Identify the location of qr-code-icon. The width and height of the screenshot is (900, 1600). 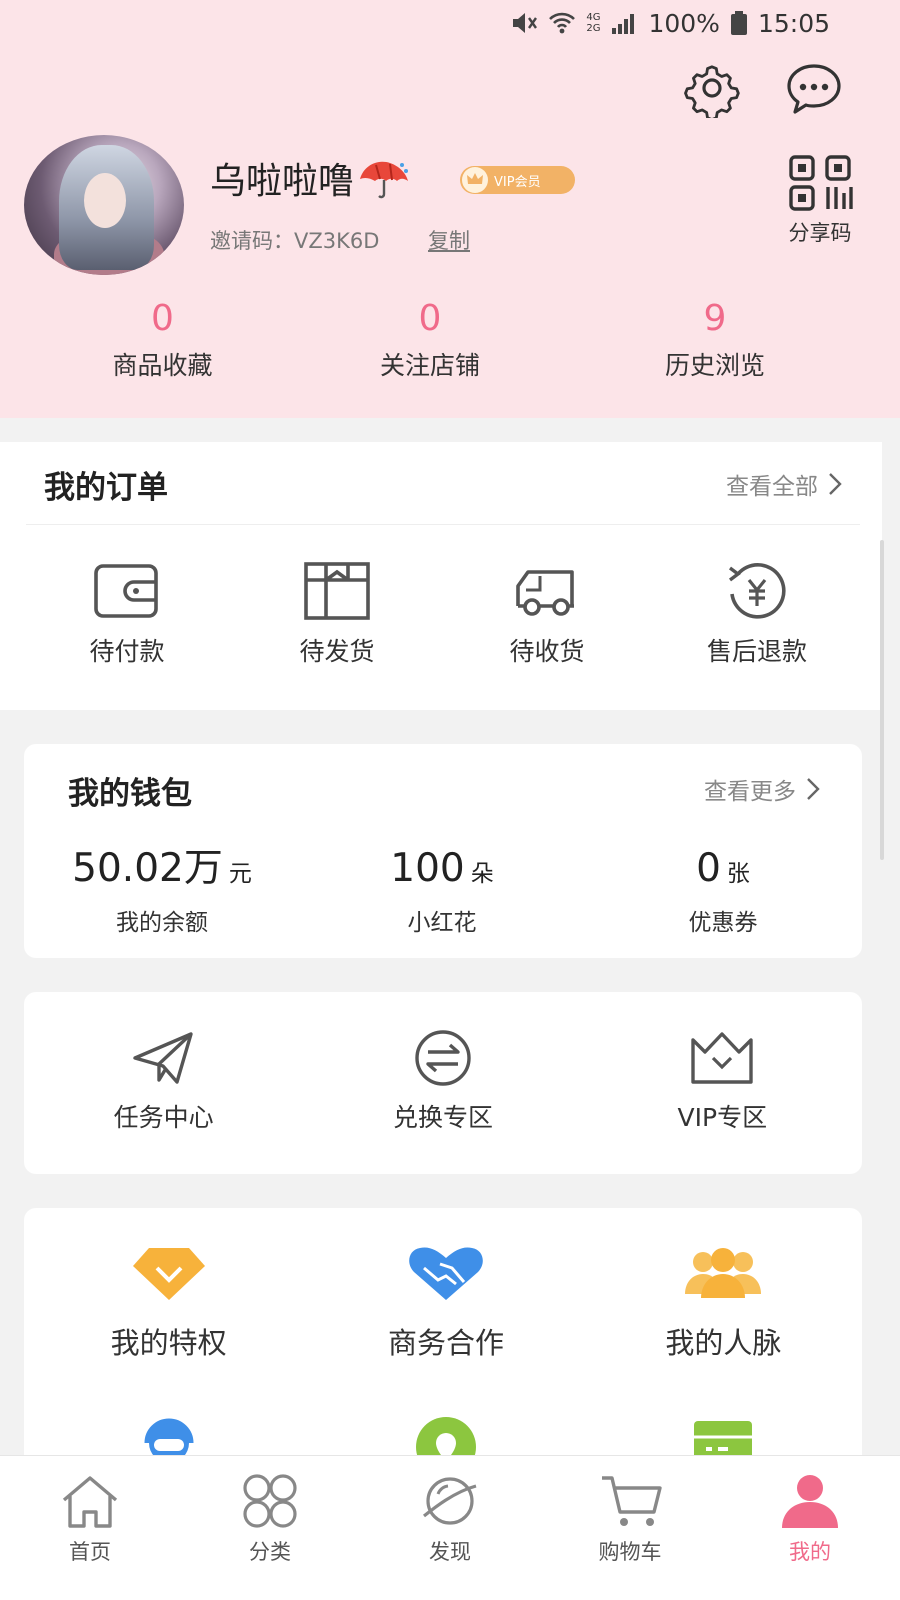
(821, 183).